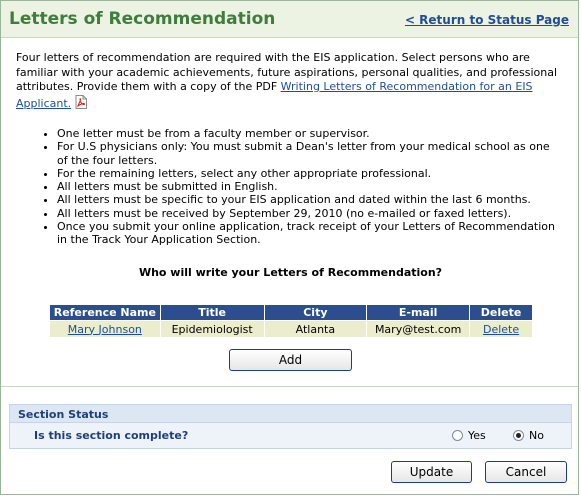 The height and width of the screenshot is (497, 581). What do you see at coordinates (142, 19) in the screenshot?
I see `page-title: Letters of Recommendation` at bounding box center [142, 19].